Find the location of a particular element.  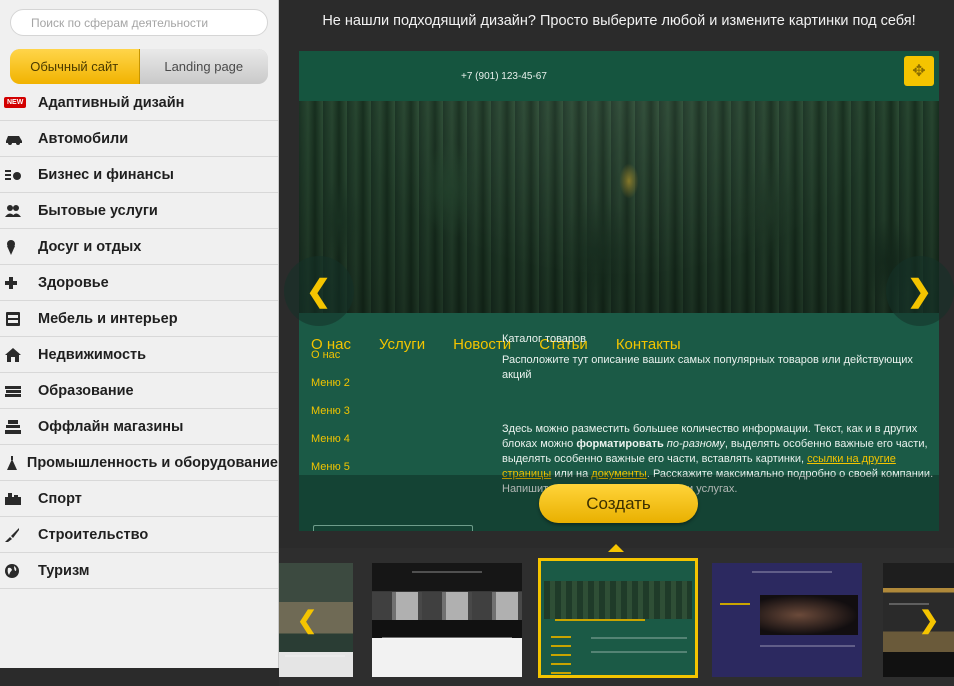

category-furniture: Мебель и интерьер is located at coordinates (139, 319).